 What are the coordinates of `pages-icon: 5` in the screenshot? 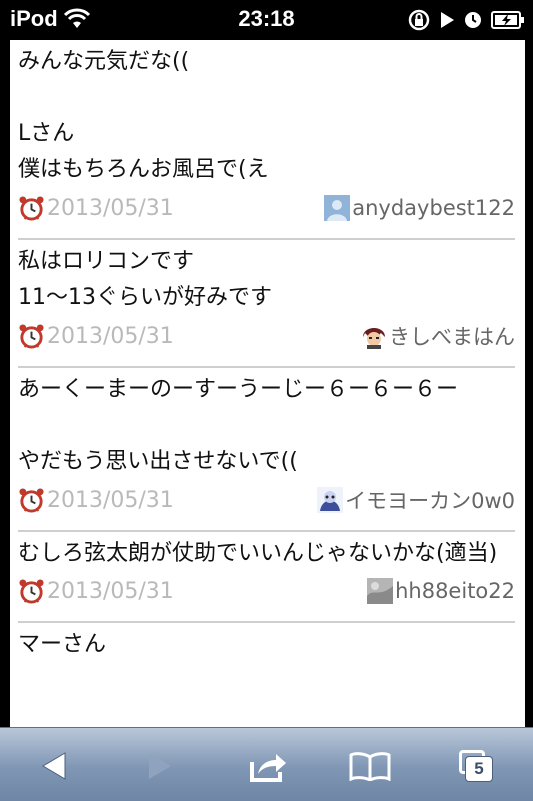 It's located at (476, 766).